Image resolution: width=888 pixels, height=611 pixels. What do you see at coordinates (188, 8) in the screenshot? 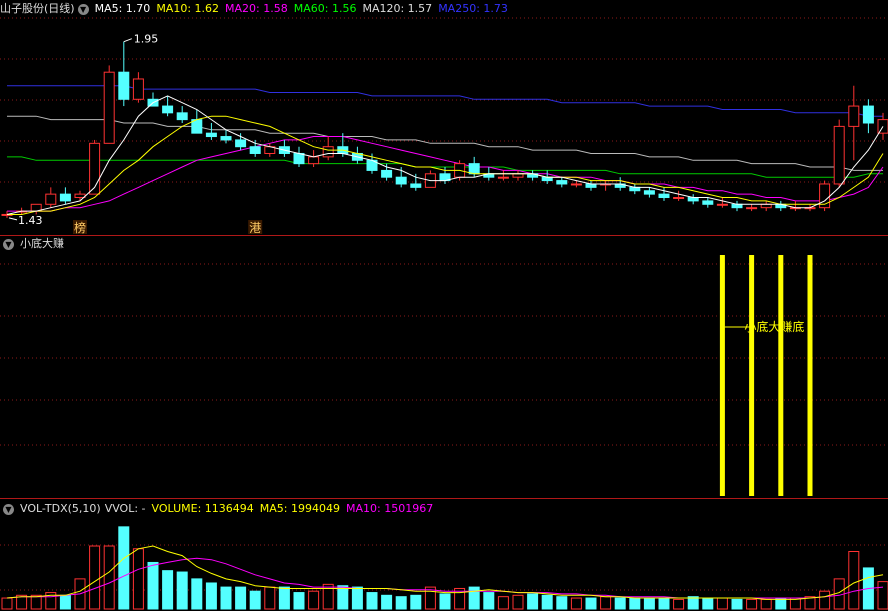
I see `ma10-label: MA10: 1.62` at bounding box center [188, 8].